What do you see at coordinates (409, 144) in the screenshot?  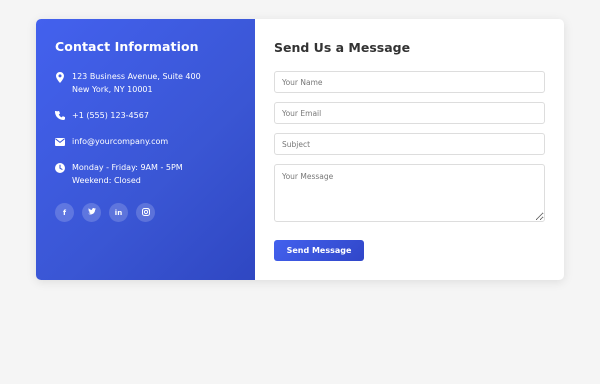 I see `subject-input` at bounding box center [409, 144].